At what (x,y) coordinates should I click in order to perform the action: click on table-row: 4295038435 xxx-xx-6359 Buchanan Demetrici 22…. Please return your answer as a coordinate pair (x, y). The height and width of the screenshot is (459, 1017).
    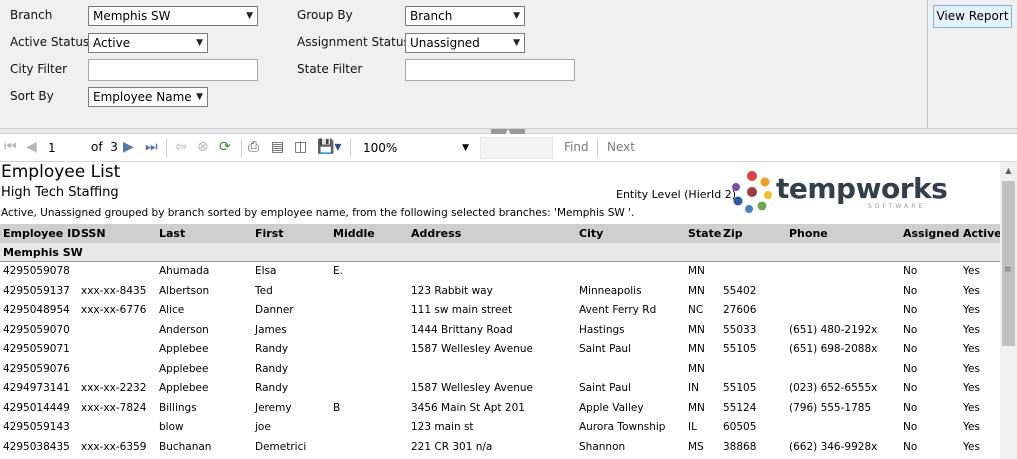
    Looking at the image, I should click on (500, 448).